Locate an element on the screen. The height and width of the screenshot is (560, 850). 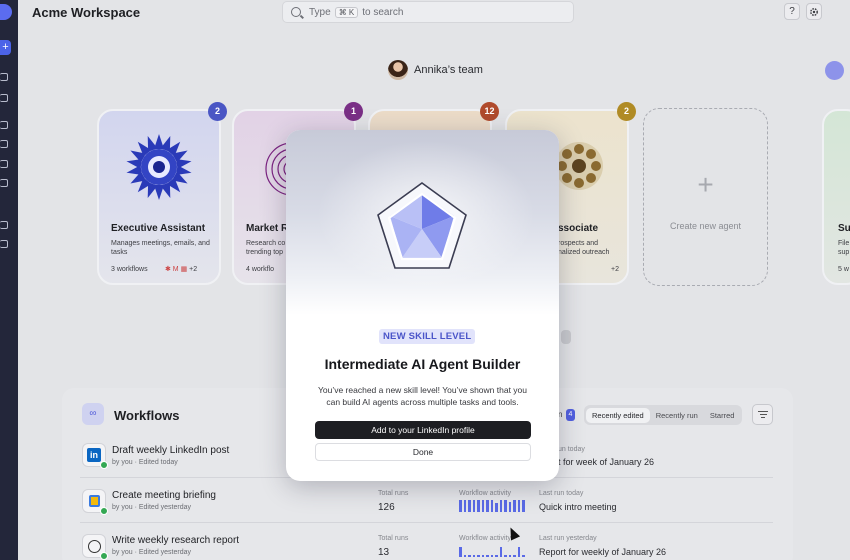
agent-description: rospects and nalized outreach is located at coordinates (584, 248).